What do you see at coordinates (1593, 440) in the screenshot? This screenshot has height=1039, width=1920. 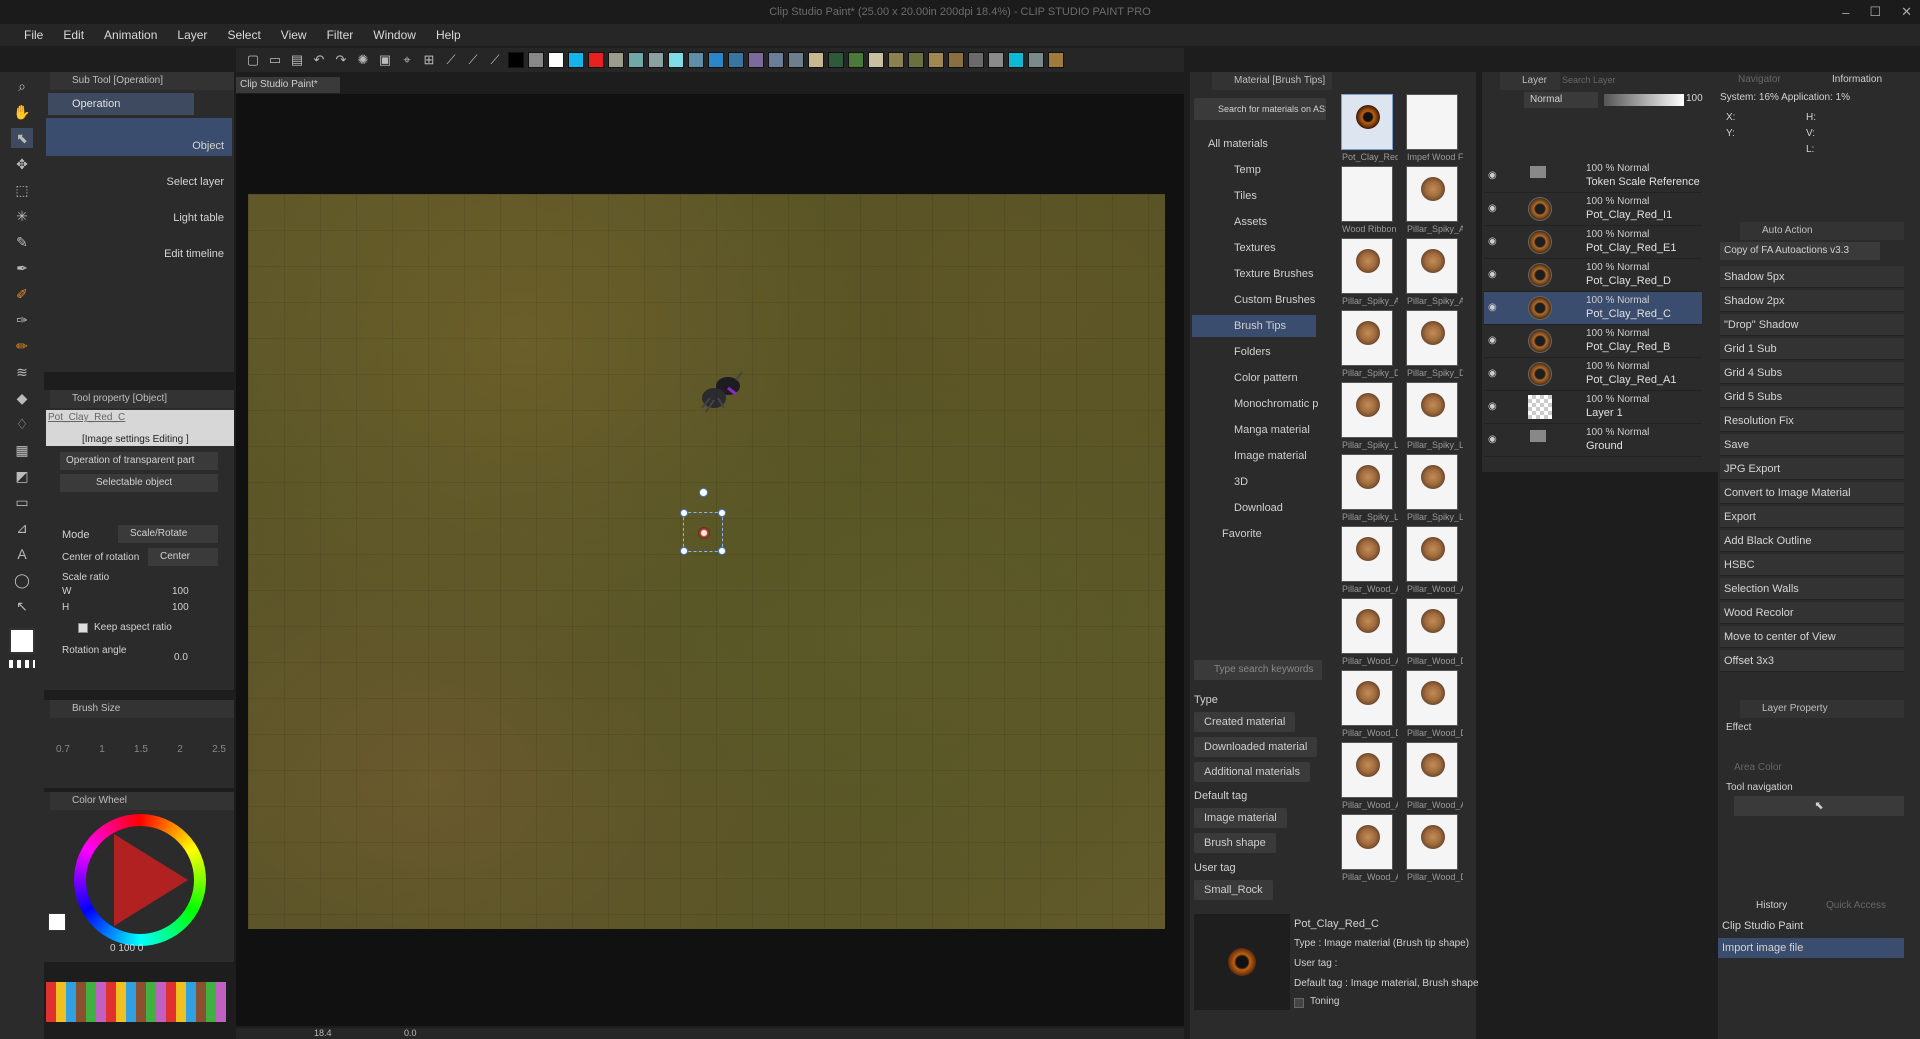 I see `layer-row: ◉ 100 % Normal Ground` at bounding box center [1593, 440].